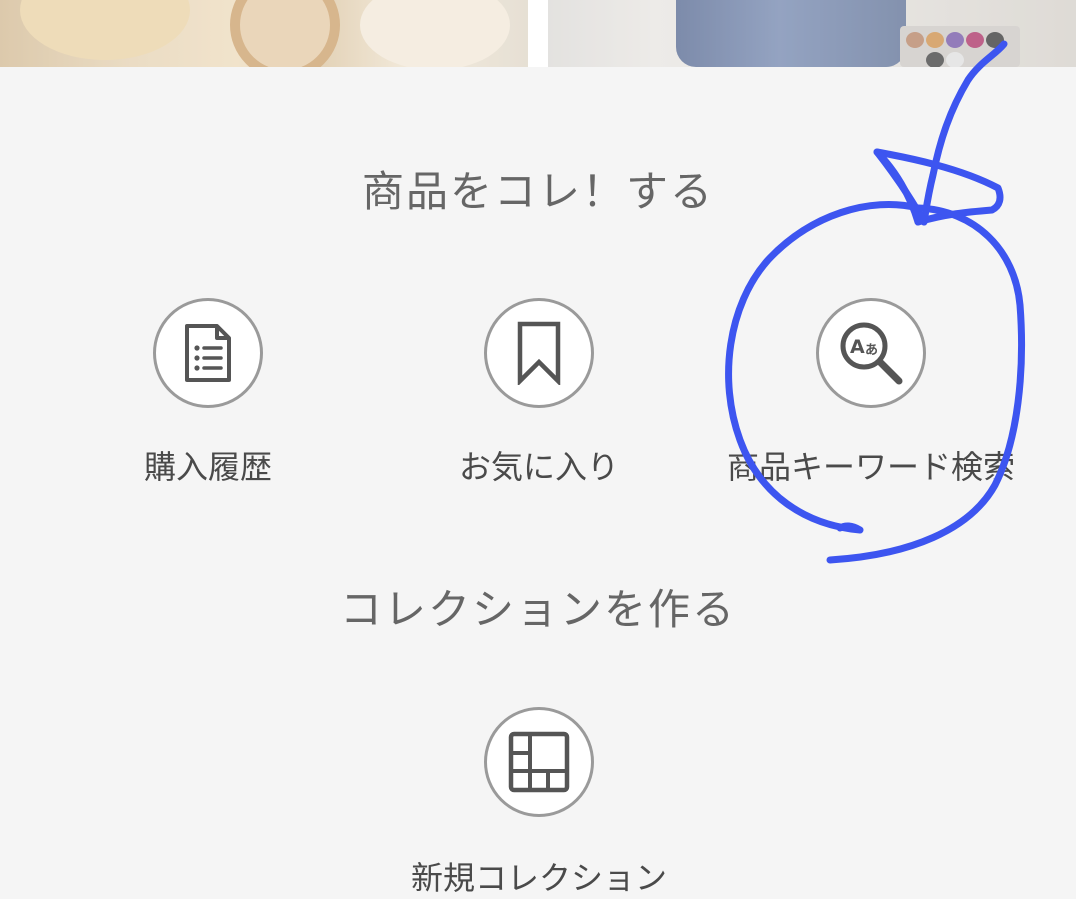 The image size is (1076, 899). I want to click on svg-text: A, so click(857, 347).